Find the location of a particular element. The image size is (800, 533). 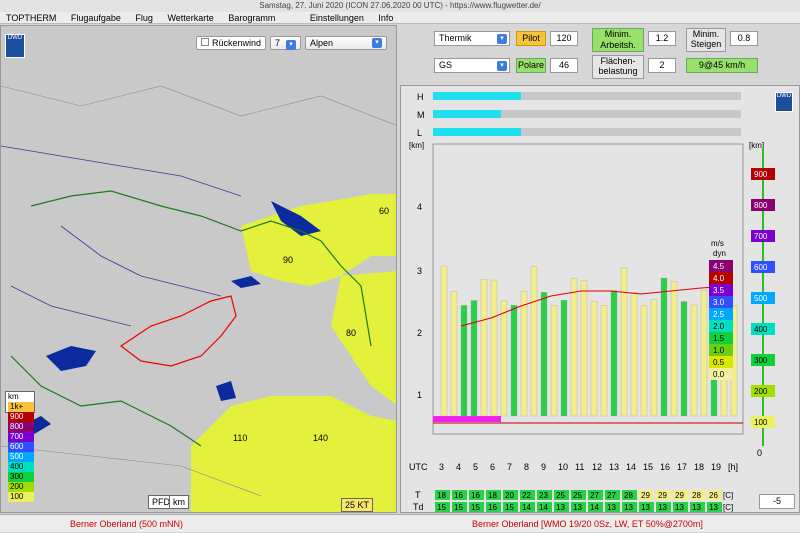

flaechenbelastung-input: 2 is located at coordinates (662, 65).